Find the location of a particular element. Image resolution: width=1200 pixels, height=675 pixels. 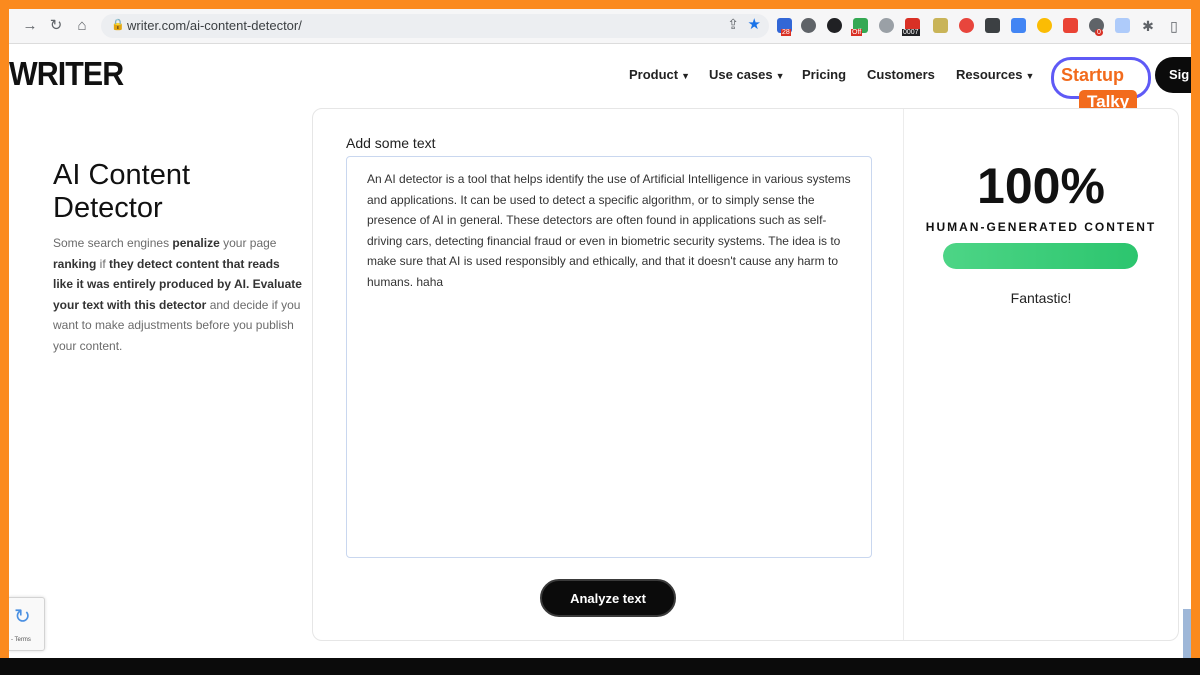

address-bar: 🔒 writer.com/ai-content-detector/ ⇪ ★ is located at coordinates (435, 26).